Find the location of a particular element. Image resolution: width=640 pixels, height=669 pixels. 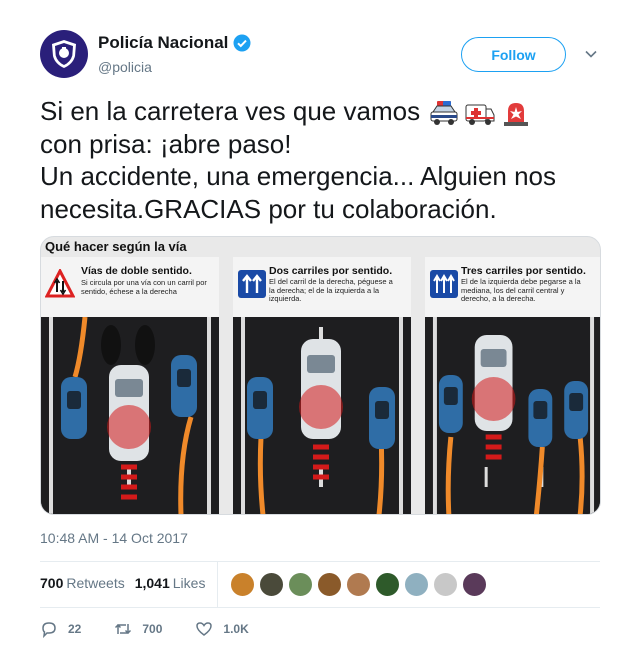

retweets-count: 700 is located at coordinates (52, 583).